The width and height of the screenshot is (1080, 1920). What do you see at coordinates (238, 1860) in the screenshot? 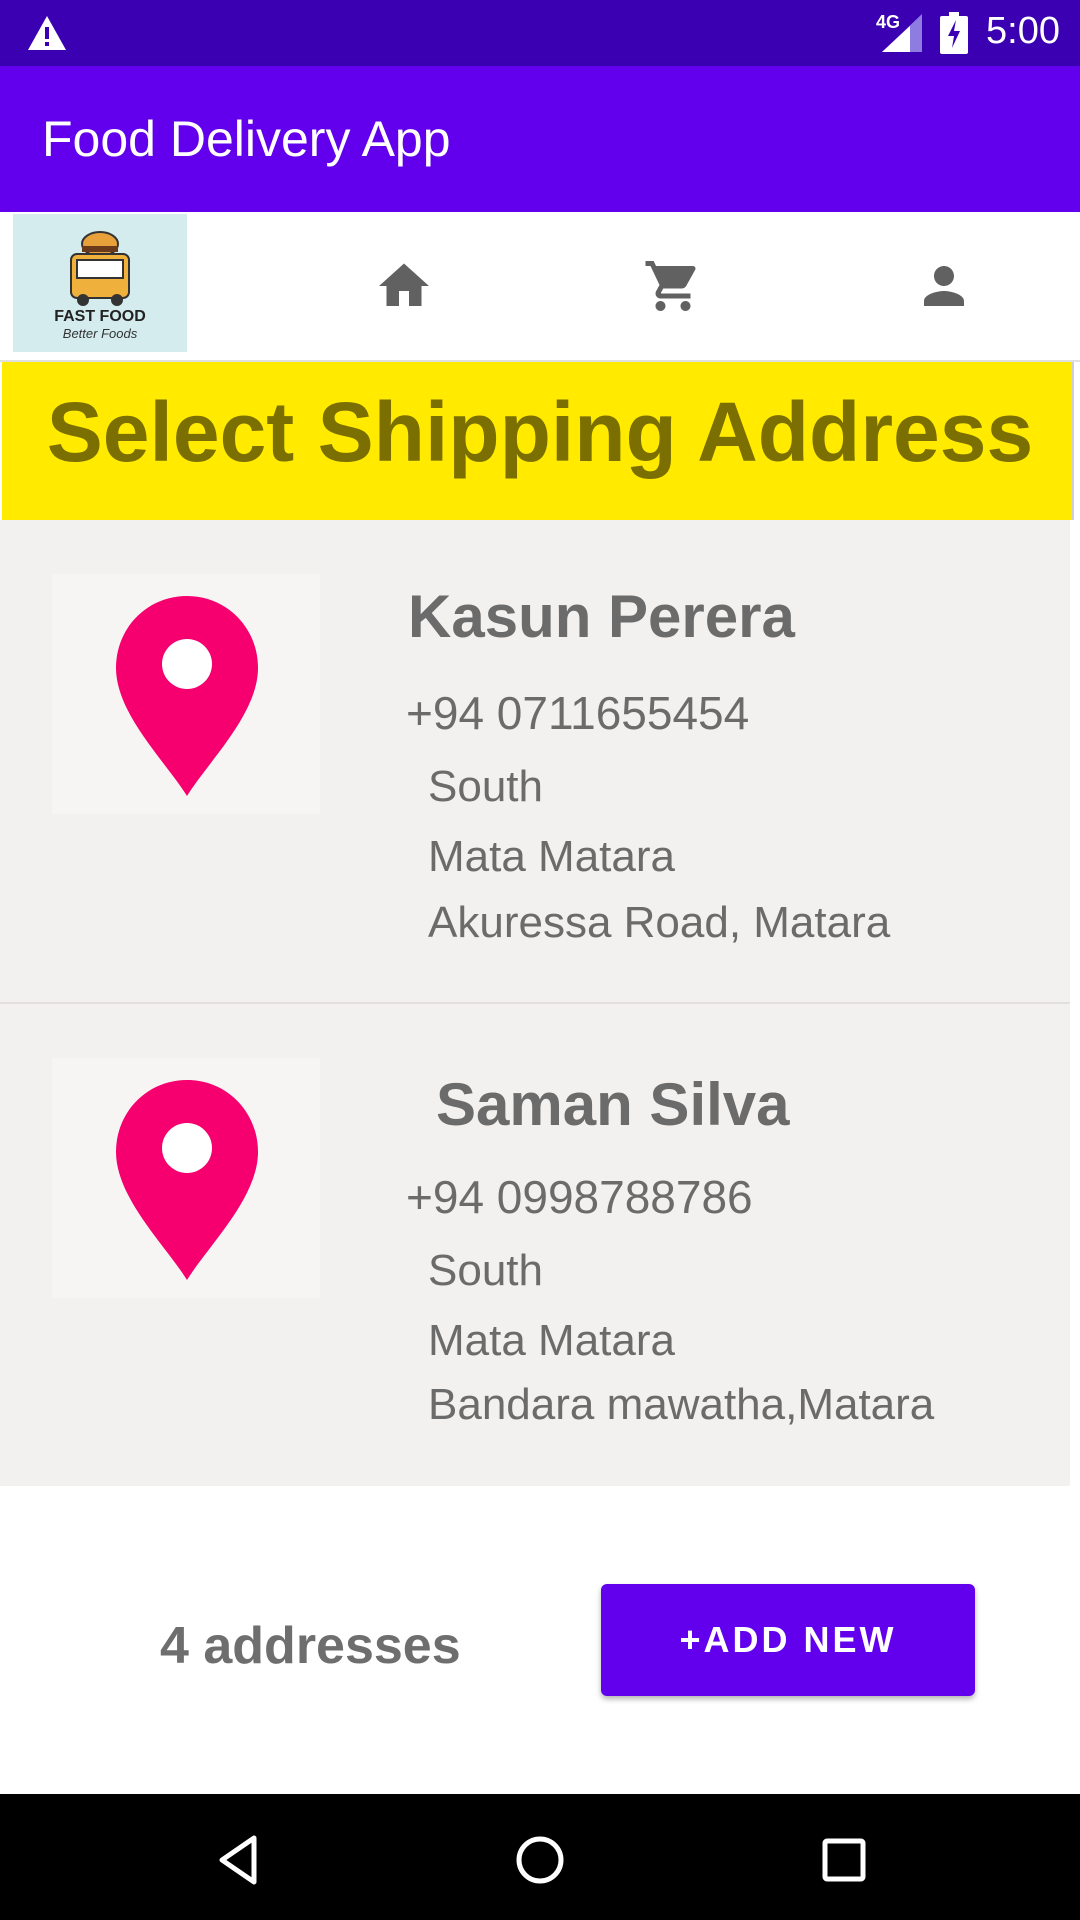
I see `back-icon` at bounding box center [238, 1860].